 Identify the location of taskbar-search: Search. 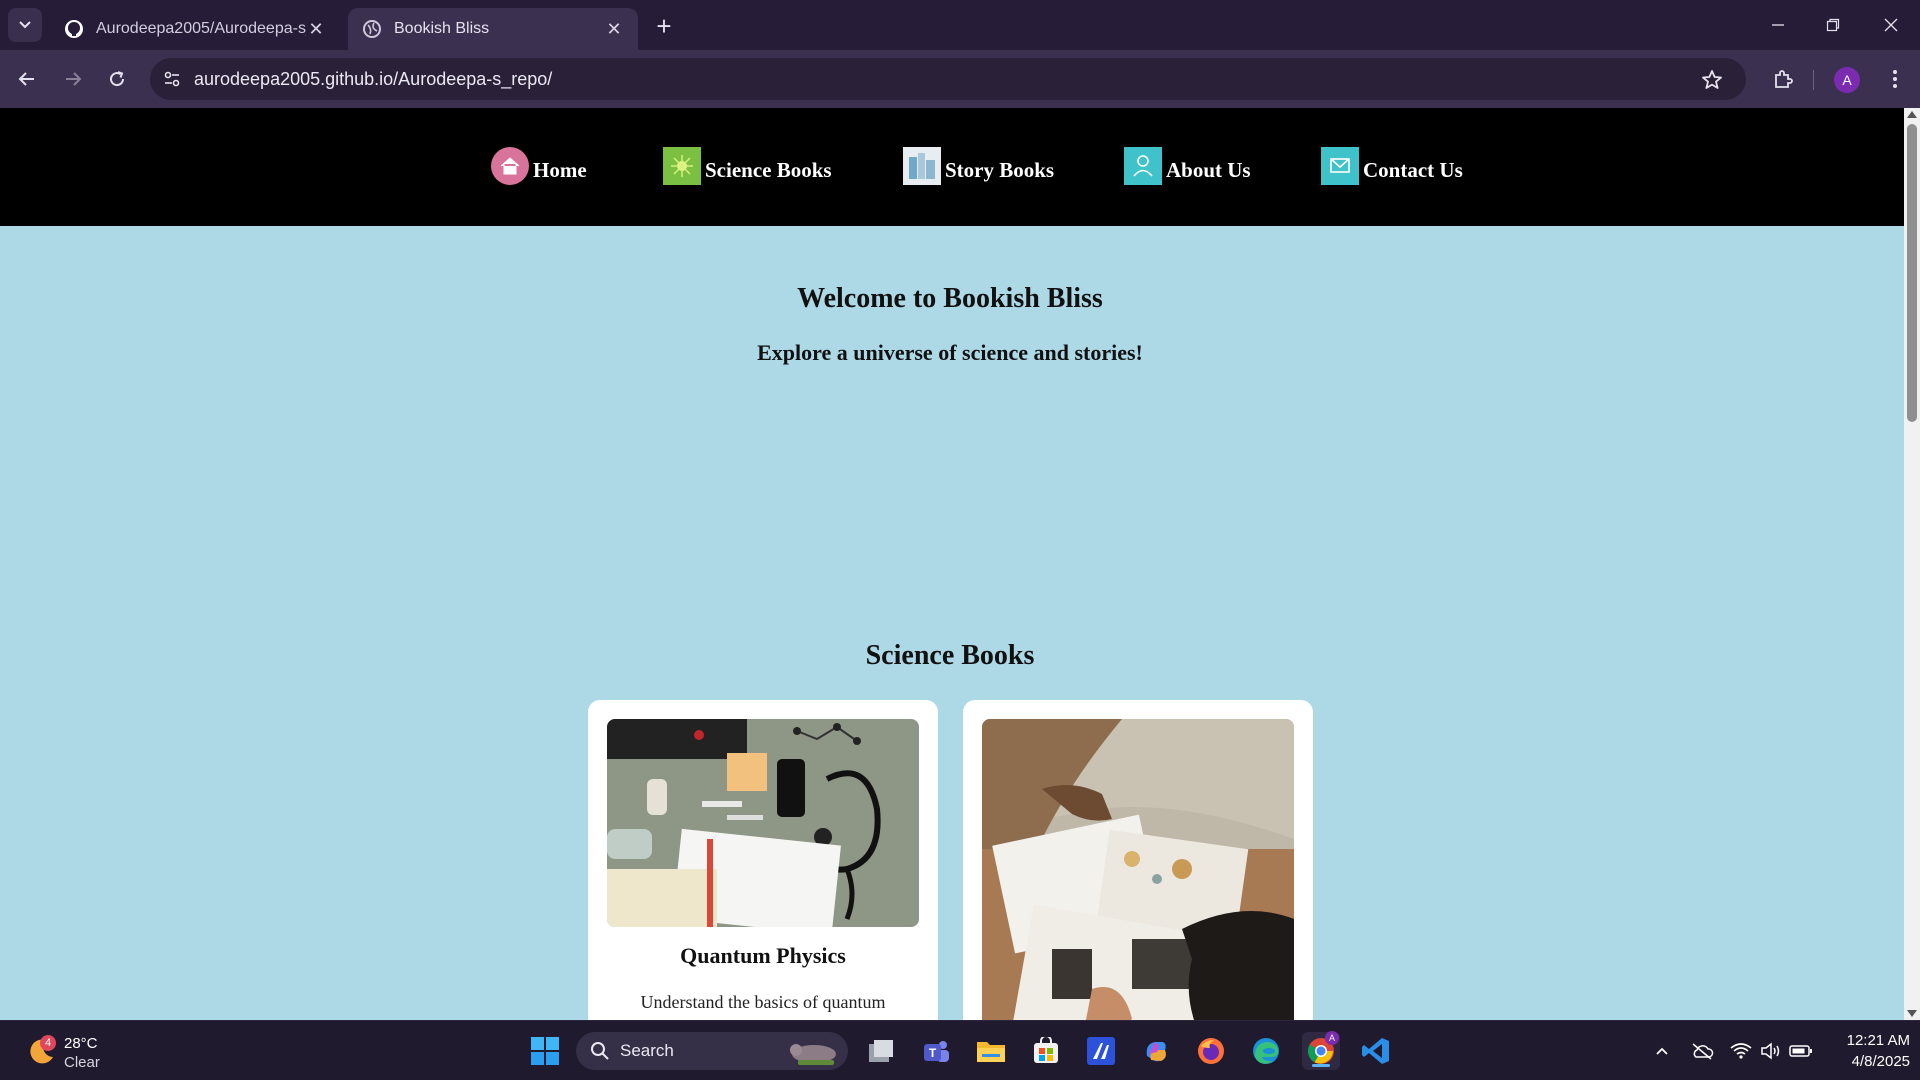
(712, 1051).